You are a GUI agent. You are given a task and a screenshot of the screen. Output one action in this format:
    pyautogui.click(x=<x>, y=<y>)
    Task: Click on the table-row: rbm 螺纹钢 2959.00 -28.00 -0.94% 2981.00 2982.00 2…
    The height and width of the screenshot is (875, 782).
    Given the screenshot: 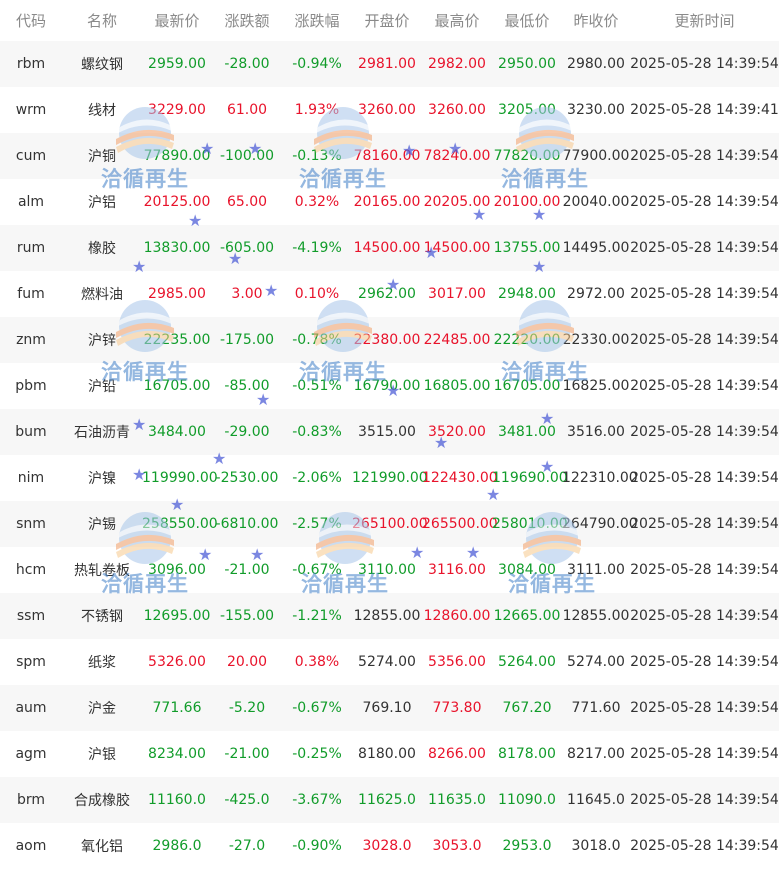 What is the action you would take?
    pyautogui.click(x=389, y=64)
    